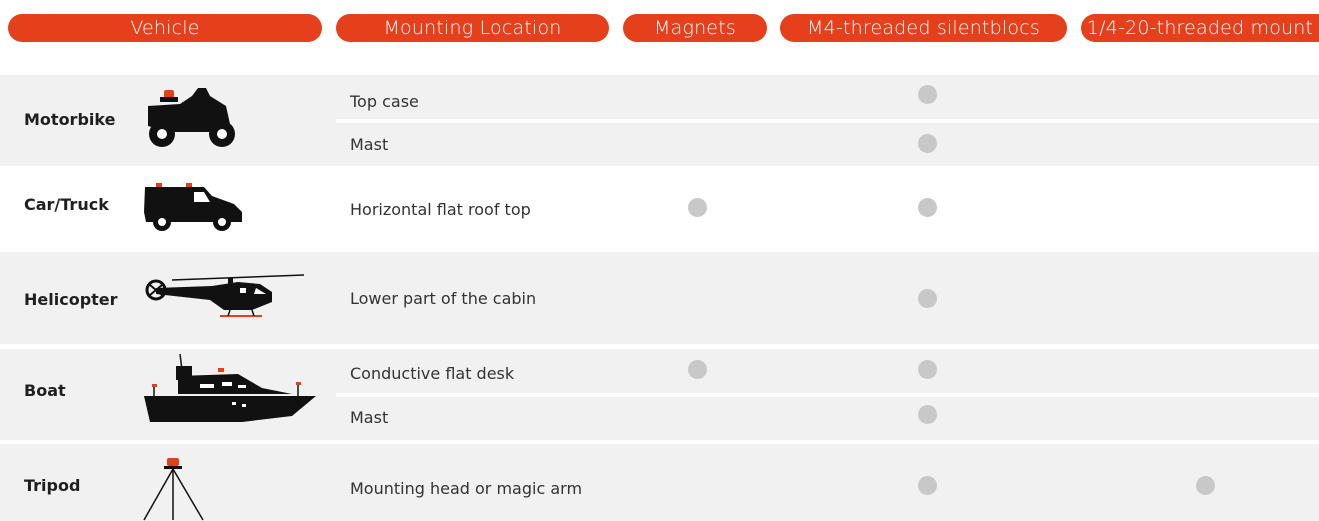 The height and width of the screenshot is (521, 1319). What do you see at coordinates (695, 28) in the screenshot?
I see `header-magnets: Magnets` at bounding box center [695, 28].